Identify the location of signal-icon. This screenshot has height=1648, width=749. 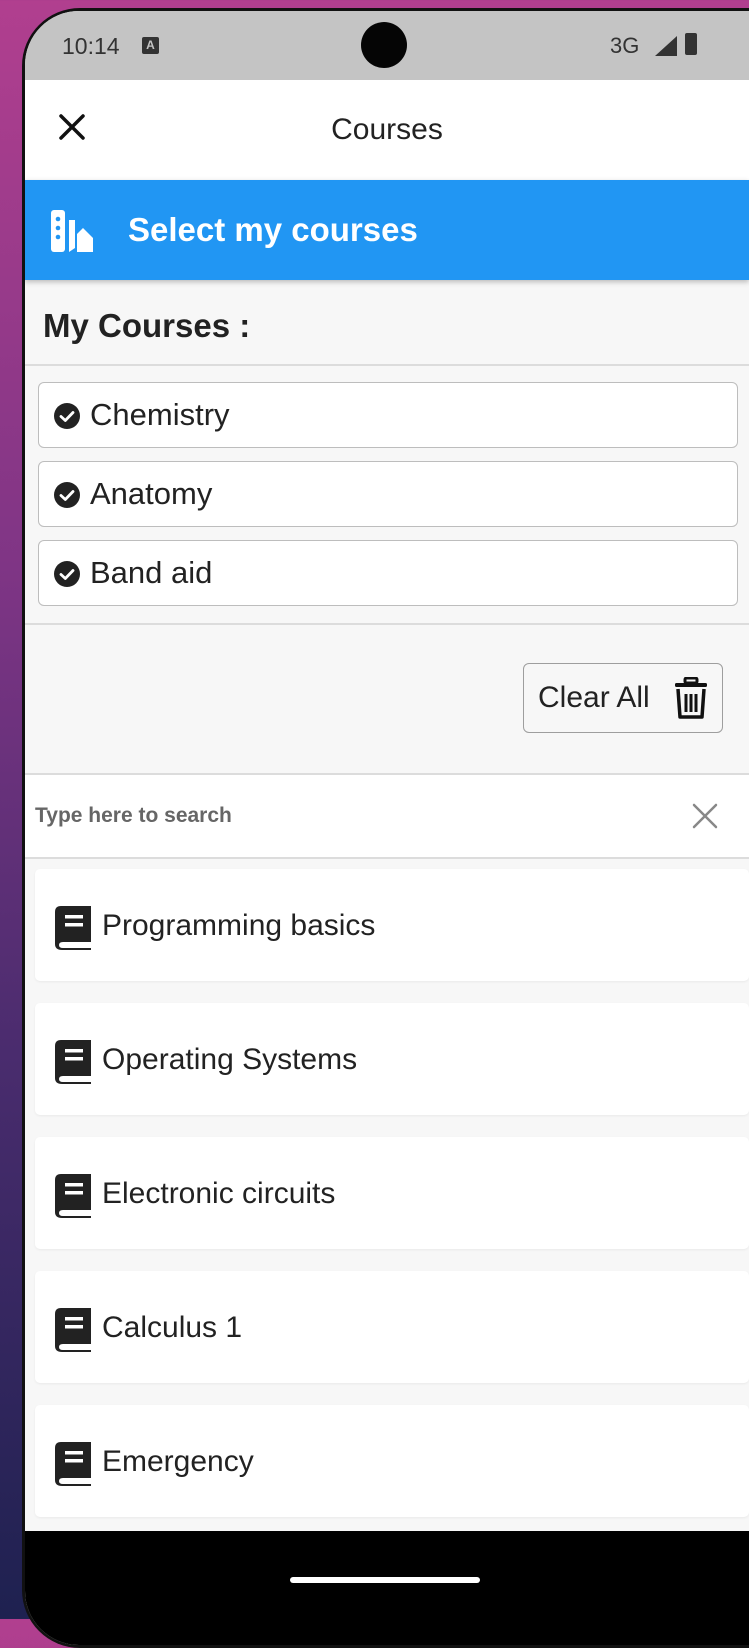
(666, 46).